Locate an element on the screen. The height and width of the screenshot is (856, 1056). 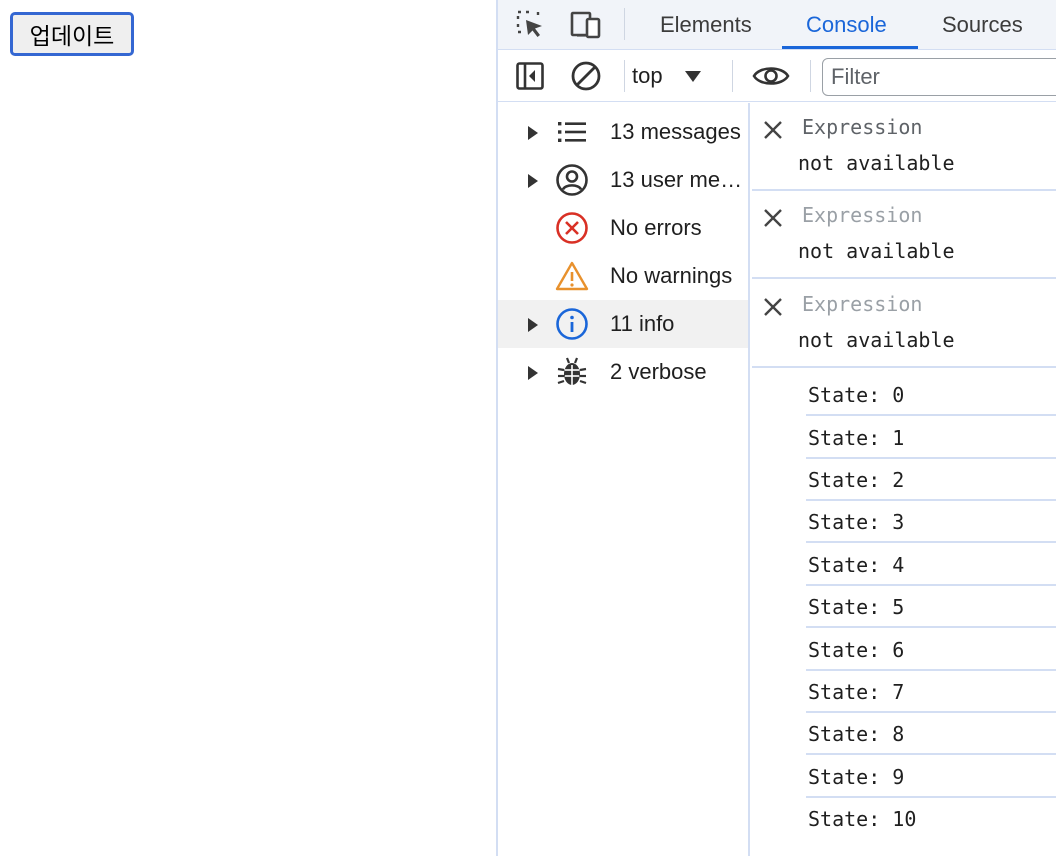
log-value: 3 is located at coordinates (898, 522).